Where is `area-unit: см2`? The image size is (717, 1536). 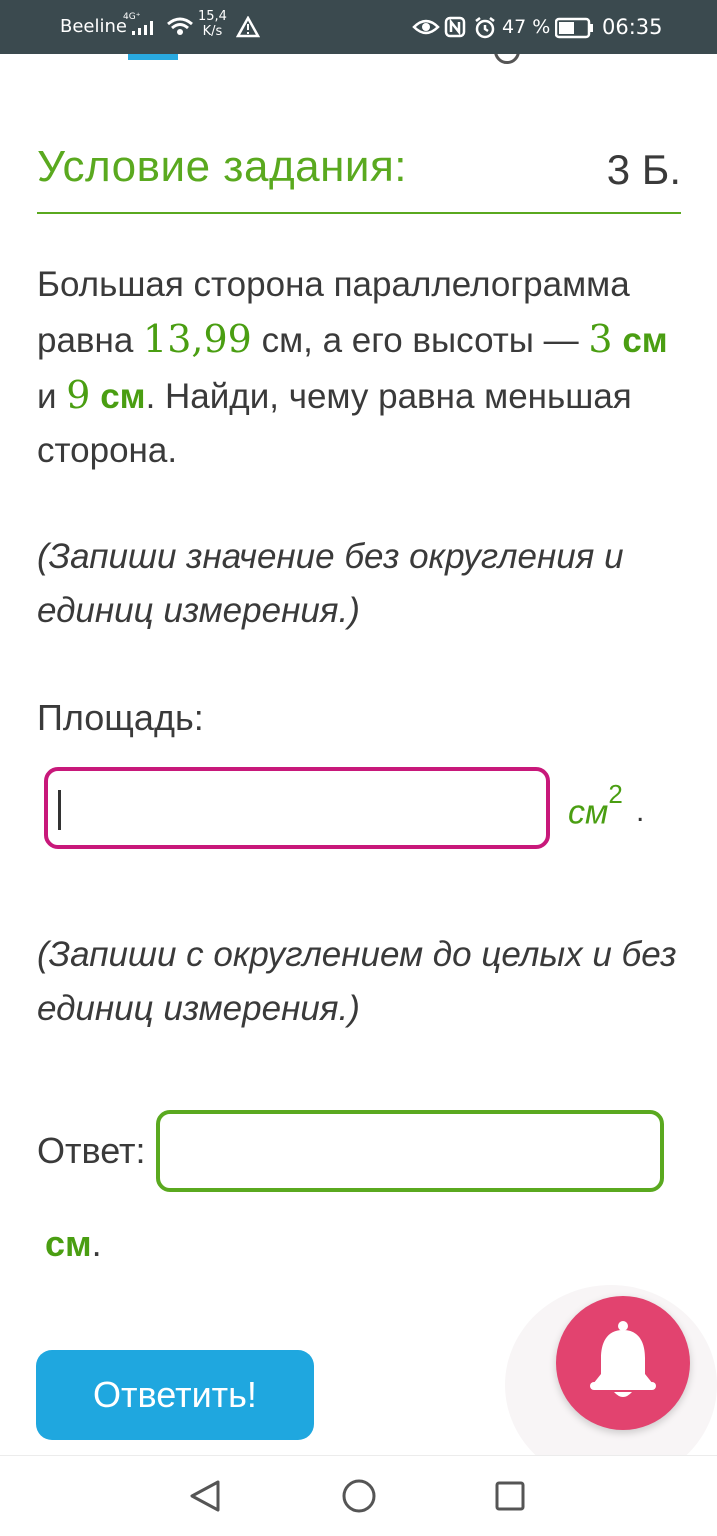 area-unit: см2 is located at coordinates (595, 805).